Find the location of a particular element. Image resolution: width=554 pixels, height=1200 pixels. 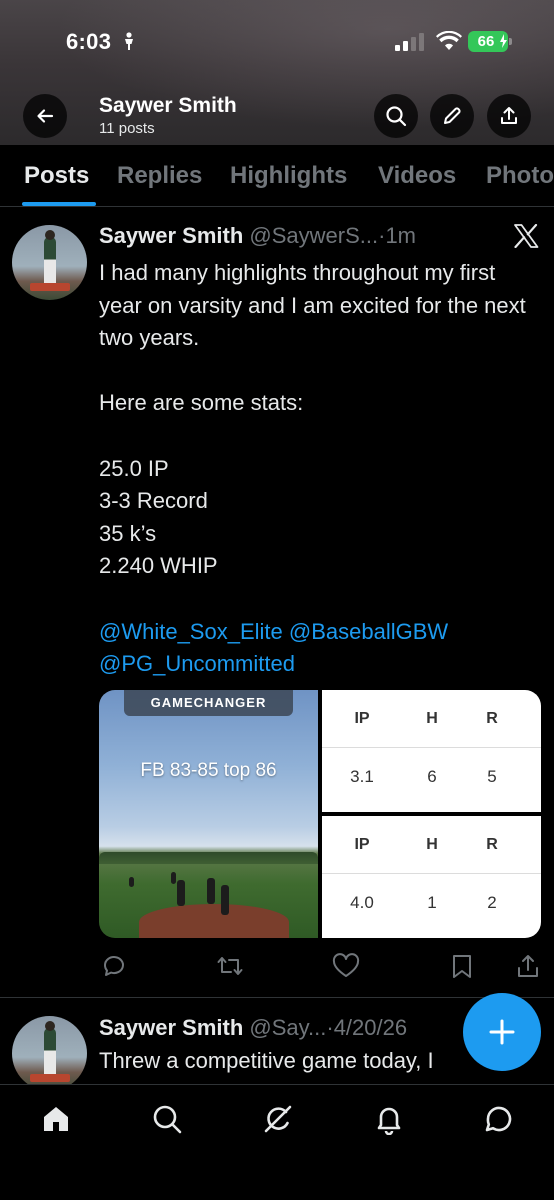

mention-link: @BaseballGBW is located at coordinates (368, 631).